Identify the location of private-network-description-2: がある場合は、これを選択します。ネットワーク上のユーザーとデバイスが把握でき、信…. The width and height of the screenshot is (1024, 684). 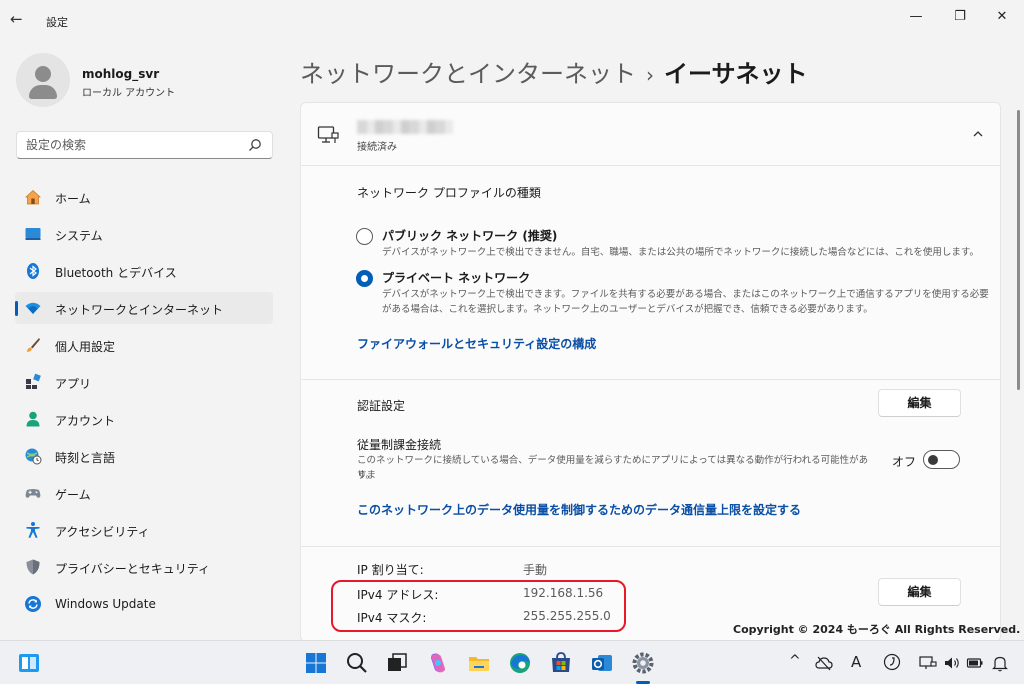
(627, 309).